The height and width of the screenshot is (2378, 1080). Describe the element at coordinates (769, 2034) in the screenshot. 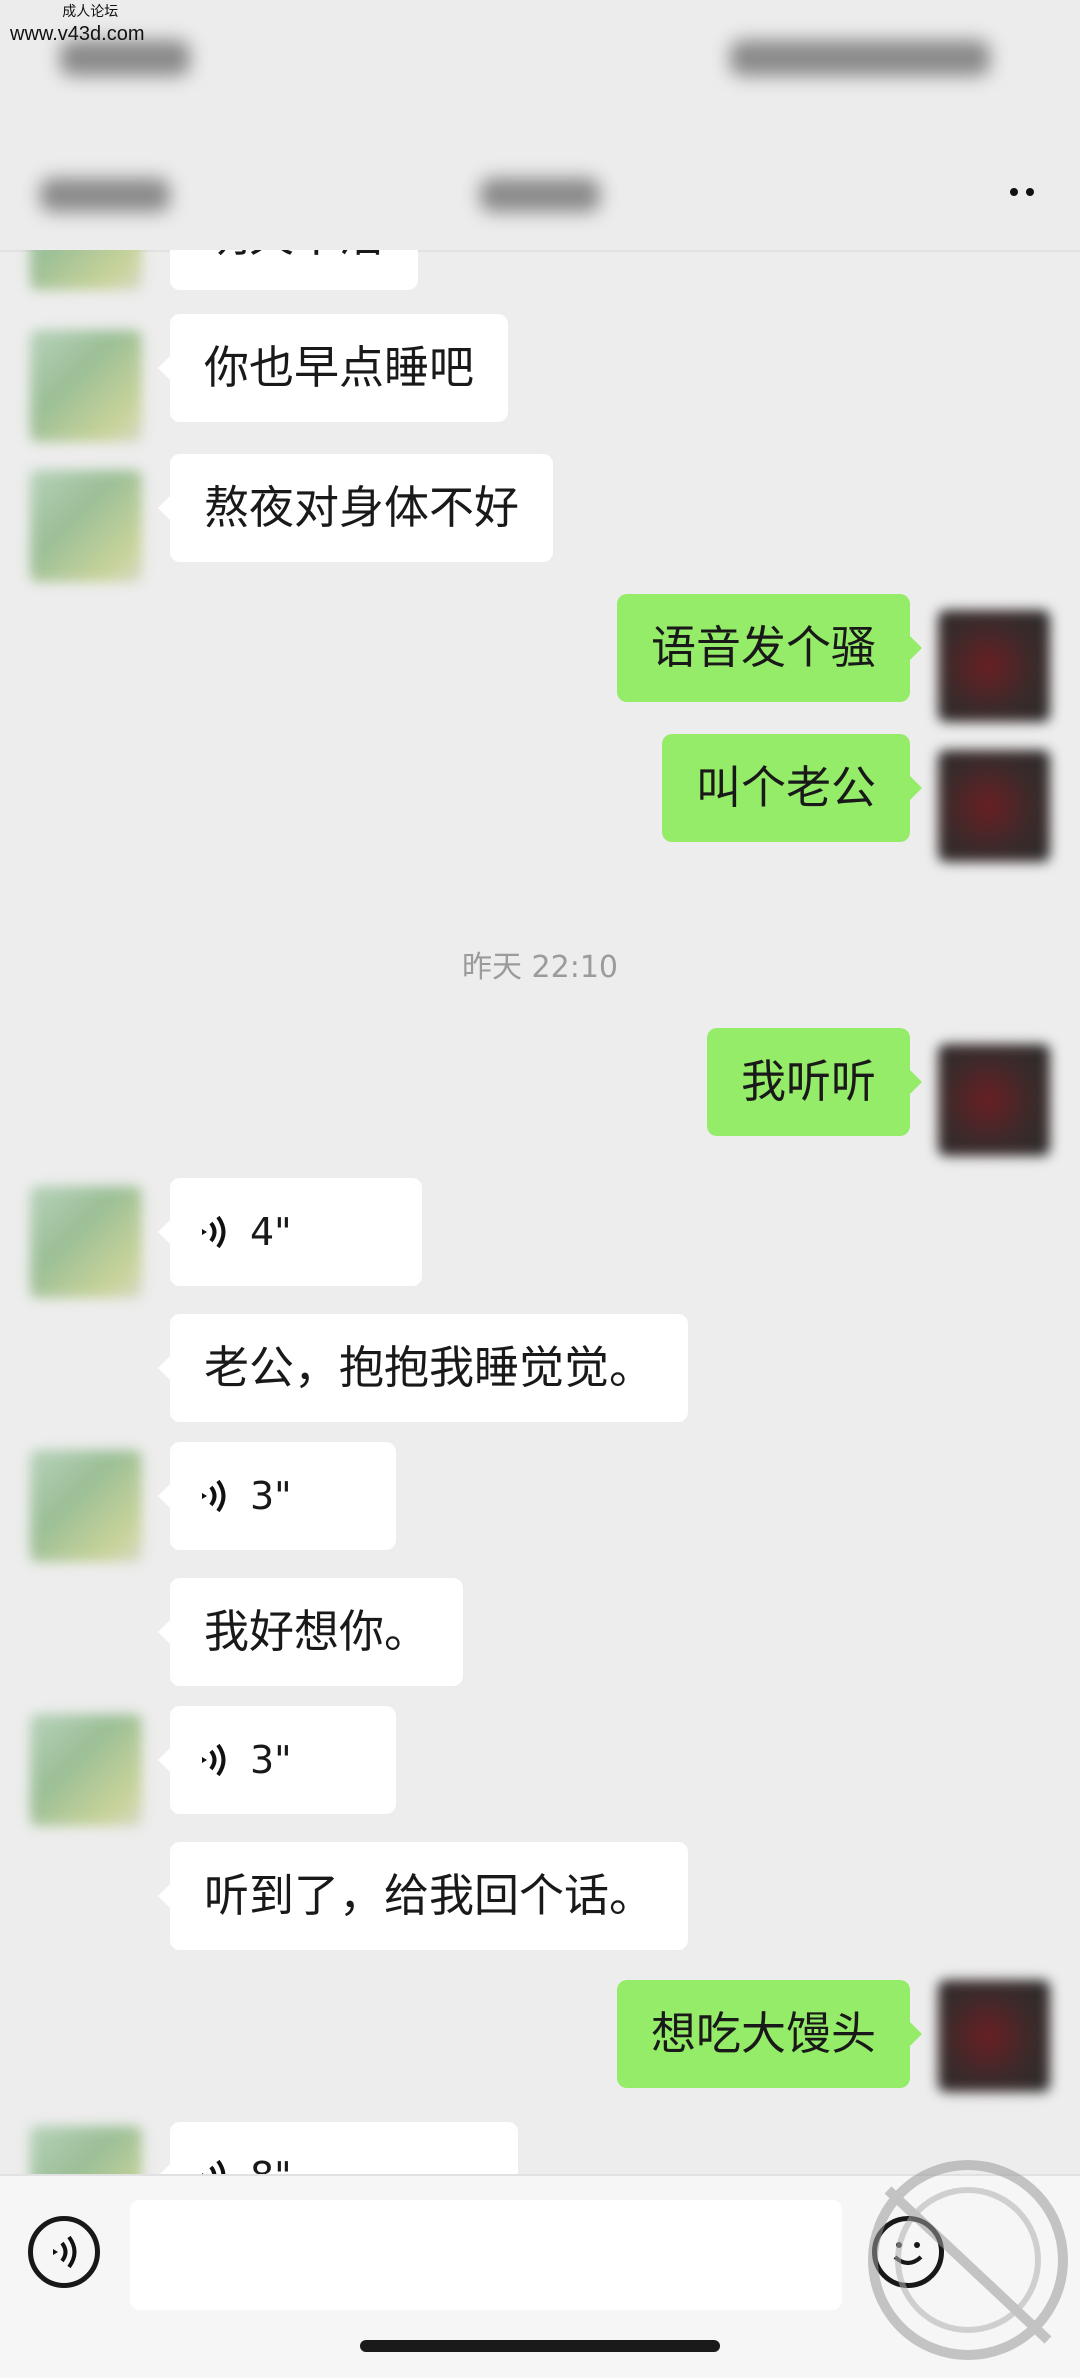

I see `outgoing-message: 想吃大馒头` at that location.